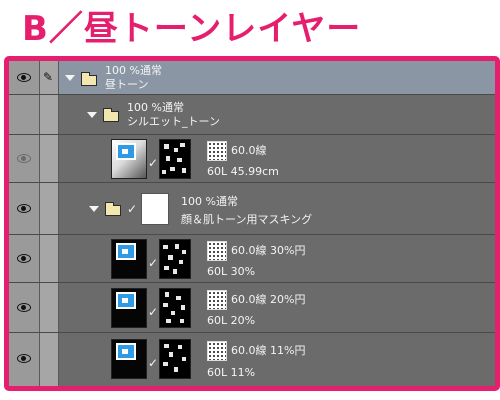 The width and height of the screenshot is (500, 400). What do you see at coordinates (48, 77) in the screenshot?
I see `pencil-icon: ✎` at bounding box center [48, 77].